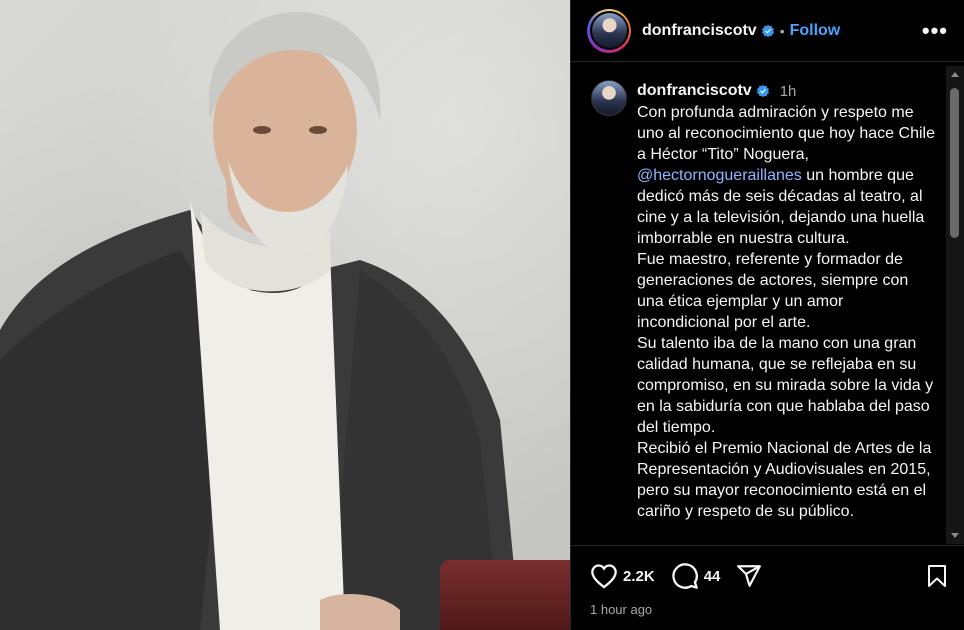  What do you see at coordinates (935, 31) in the screenshot?
I see `more-icon: •••` at bounding box center [935, 31].